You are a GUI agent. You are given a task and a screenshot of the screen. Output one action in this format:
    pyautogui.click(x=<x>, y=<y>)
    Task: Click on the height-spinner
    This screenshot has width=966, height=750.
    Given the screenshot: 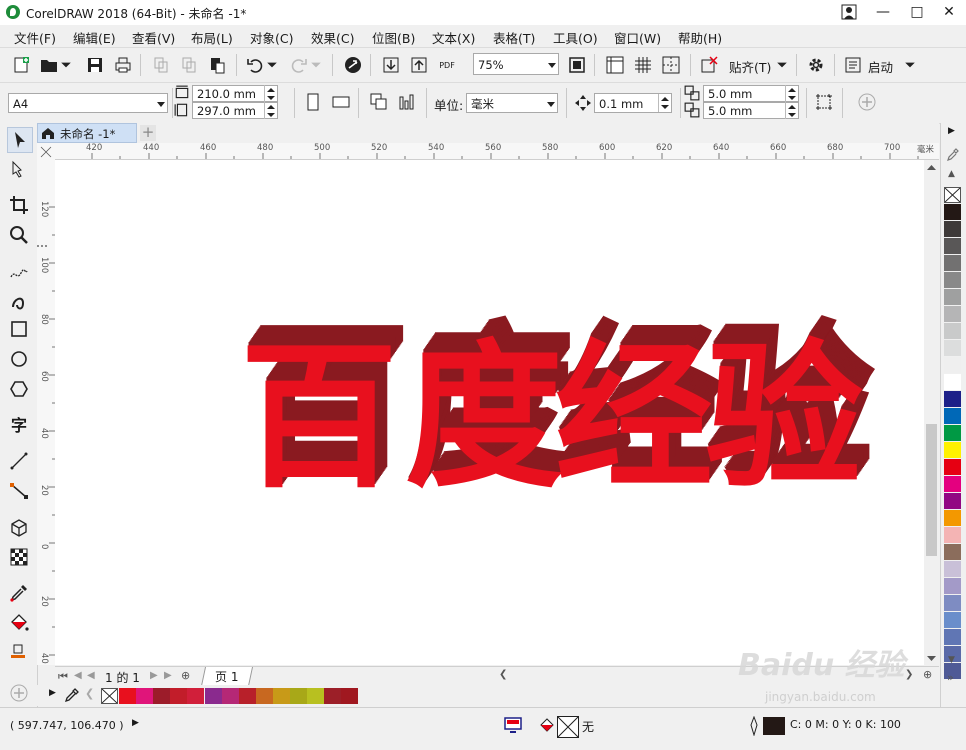 What is the action you would take?
    pyautogui.click(x=270, y=110)
    